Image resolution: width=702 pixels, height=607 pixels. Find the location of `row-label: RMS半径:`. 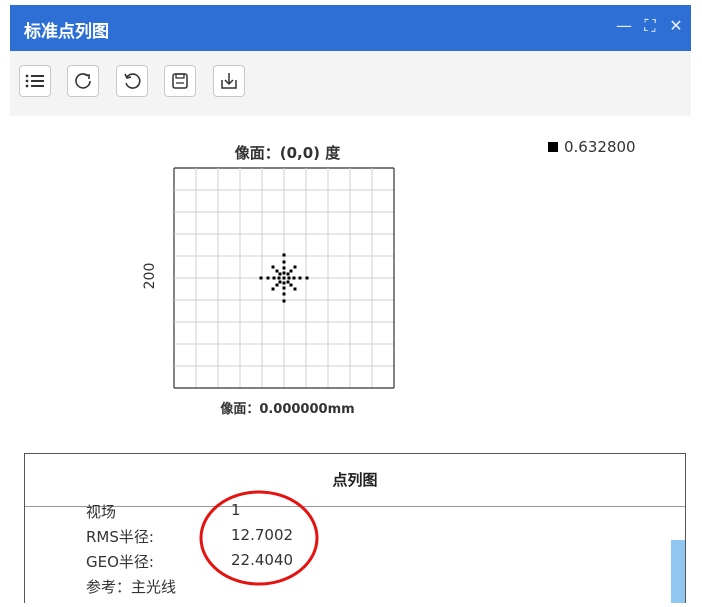

row-label: RMS半径: is located at coordinates (120, 537).